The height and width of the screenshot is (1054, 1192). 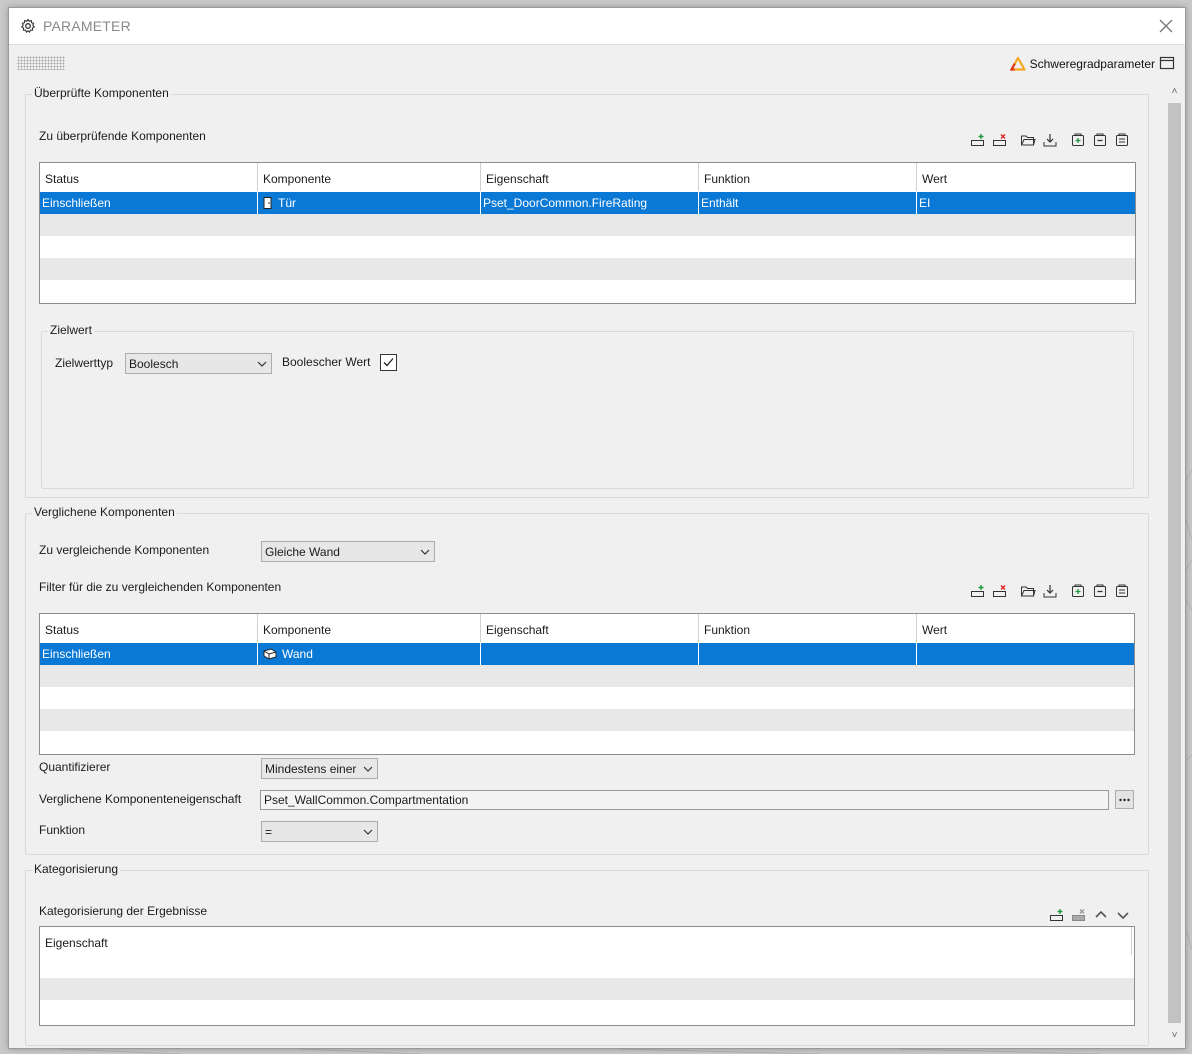 What do you see at coordinates (369, 203) in the screenshot?
I see `component-cell: Tür` at bounding box center [369, 203].